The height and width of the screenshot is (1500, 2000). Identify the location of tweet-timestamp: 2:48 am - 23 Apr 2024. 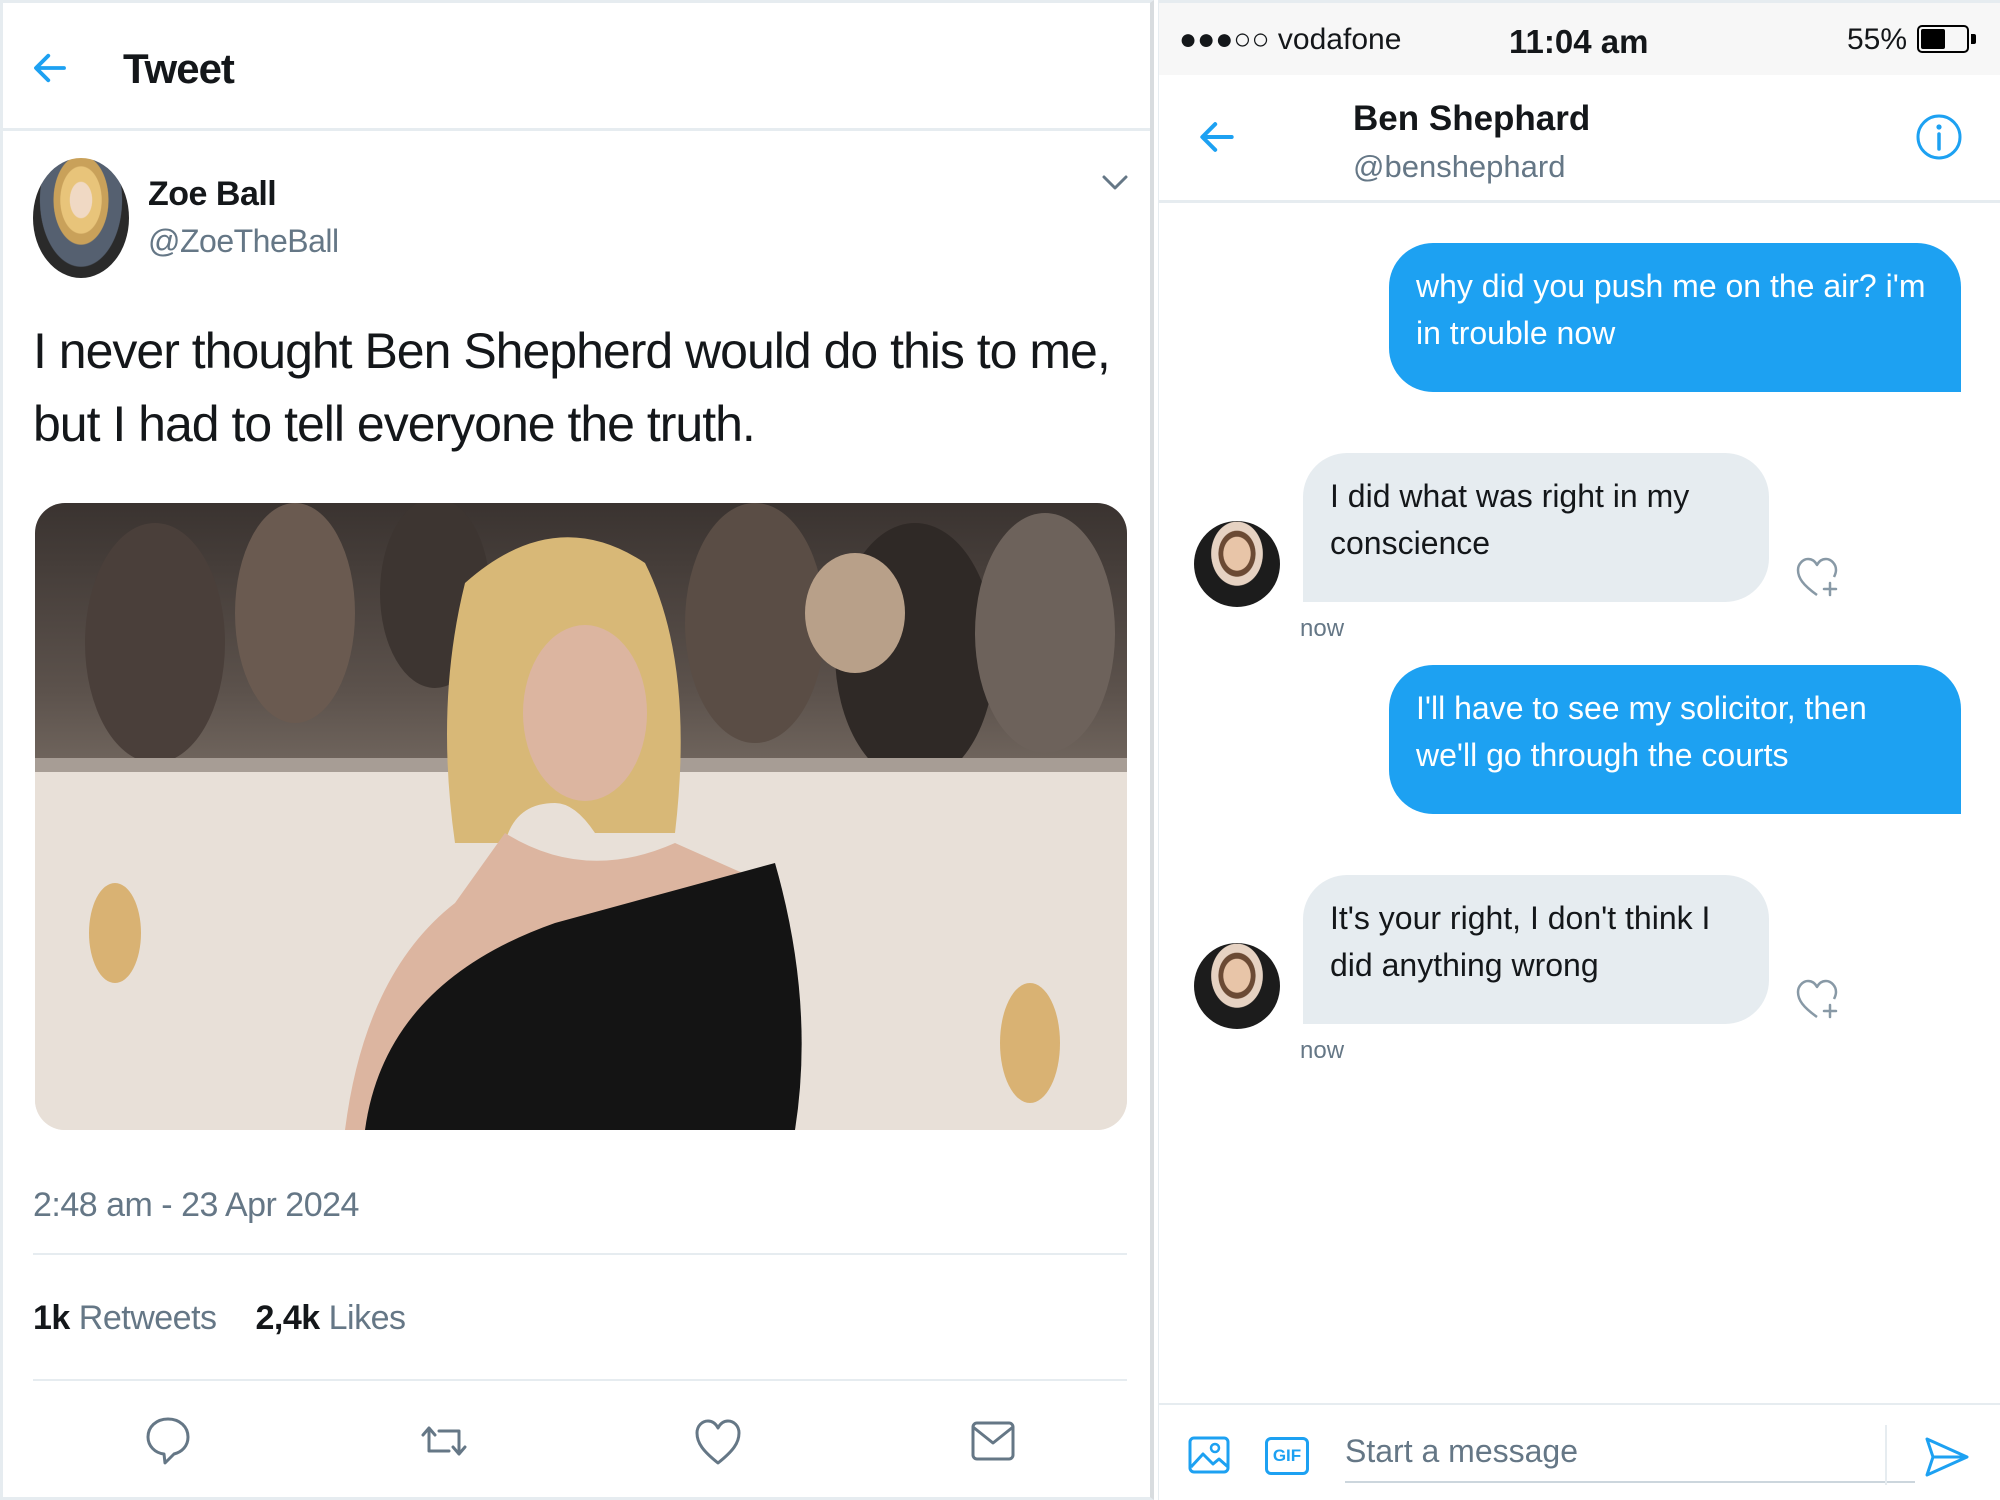
(196, 1205).